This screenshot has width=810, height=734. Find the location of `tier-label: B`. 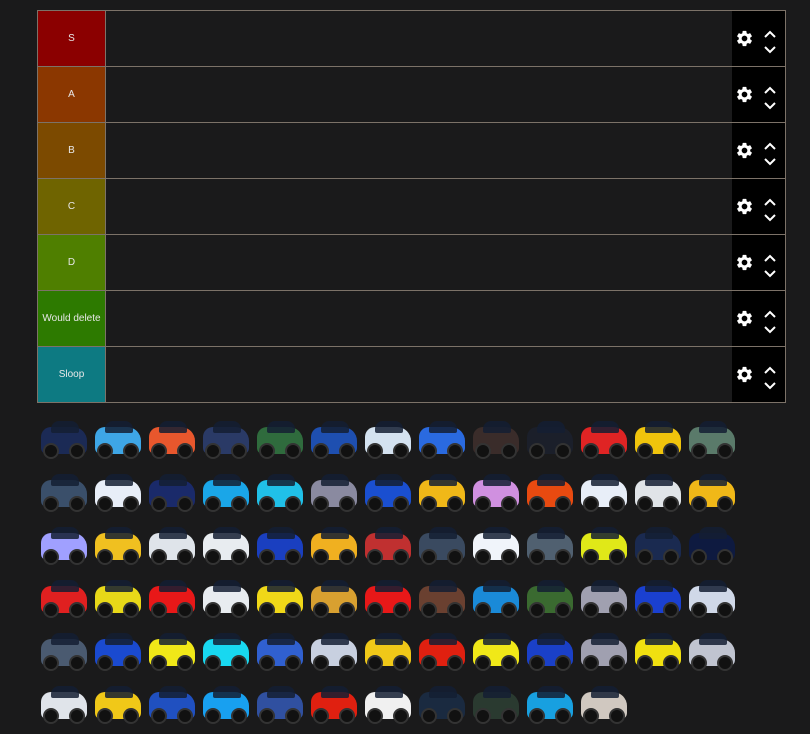

tier-label: B is located at coordinates (72, 150).